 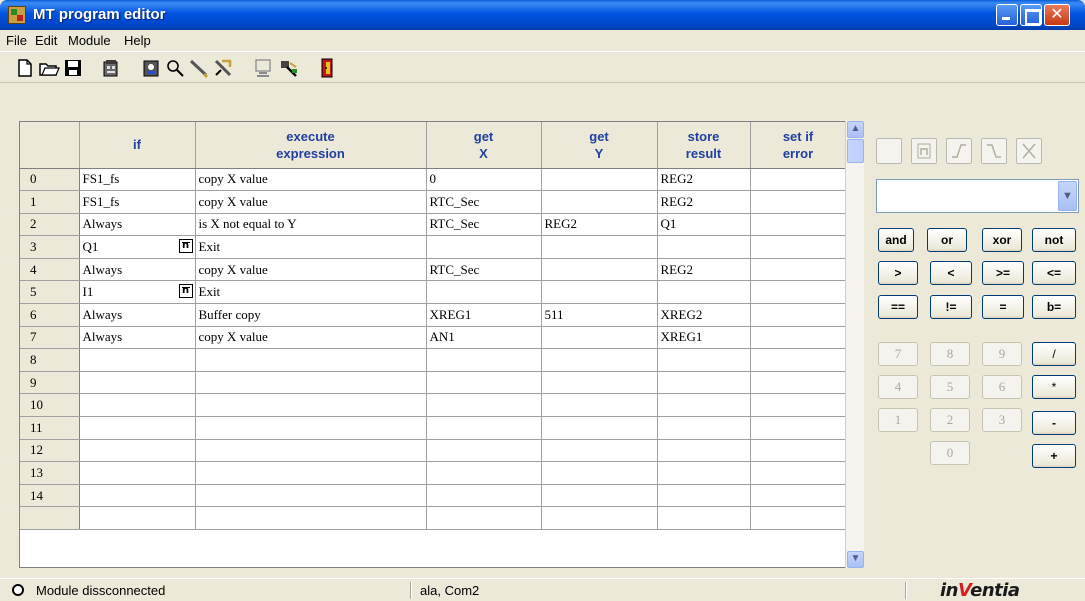 I want to click on num-7-button: 7, so click(x=898, y=354).